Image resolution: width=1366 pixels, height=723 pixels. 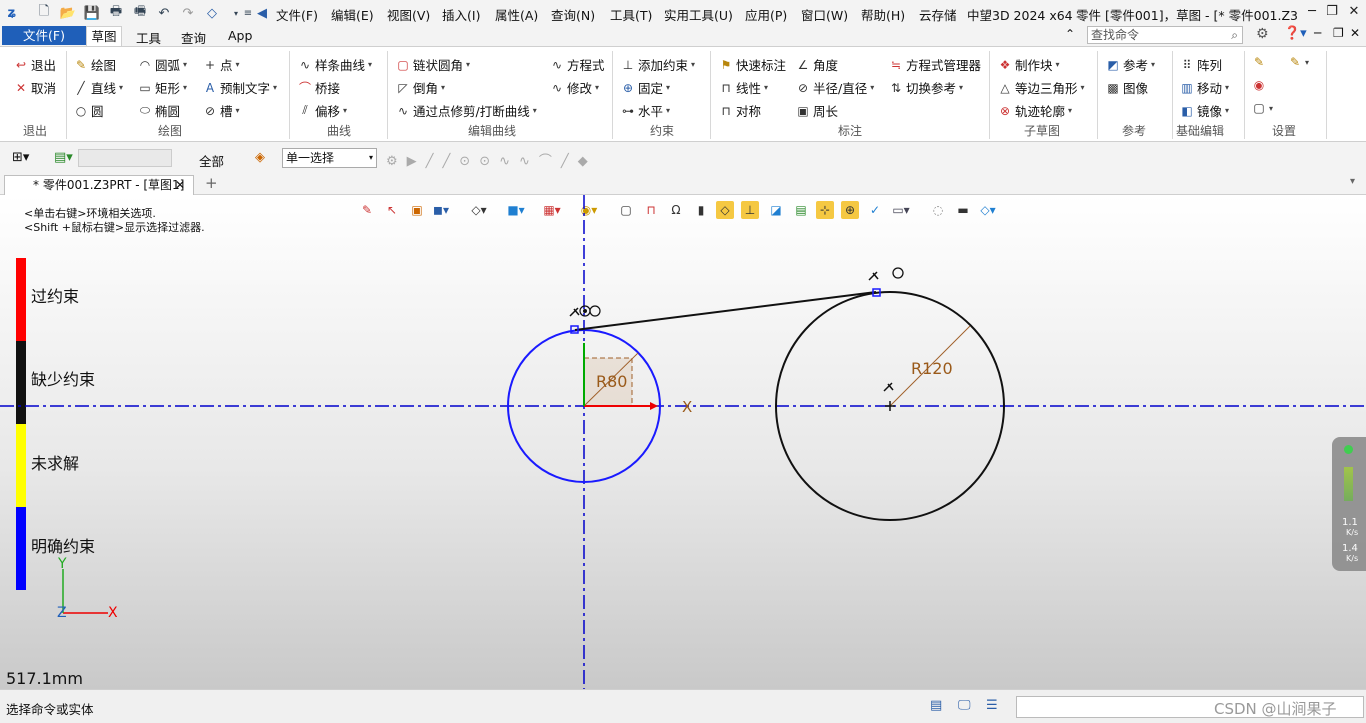 I want to click on menu-view: 视图(V), so click(x=408, y=14).